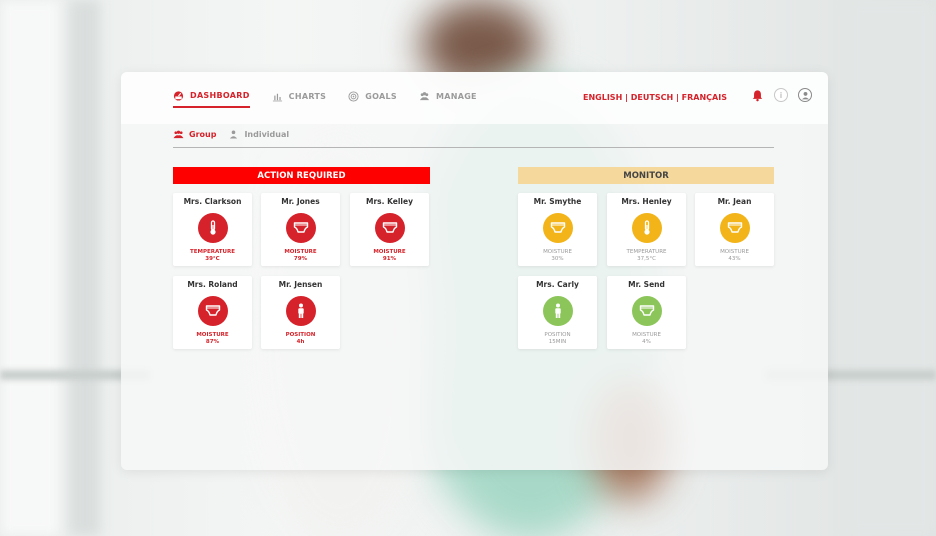 Image resolution: width=936 pixels, height=536 pixels. I want to click on patient-card: Mrs. Kelley MOISTURE 91%, so click(389, 229).